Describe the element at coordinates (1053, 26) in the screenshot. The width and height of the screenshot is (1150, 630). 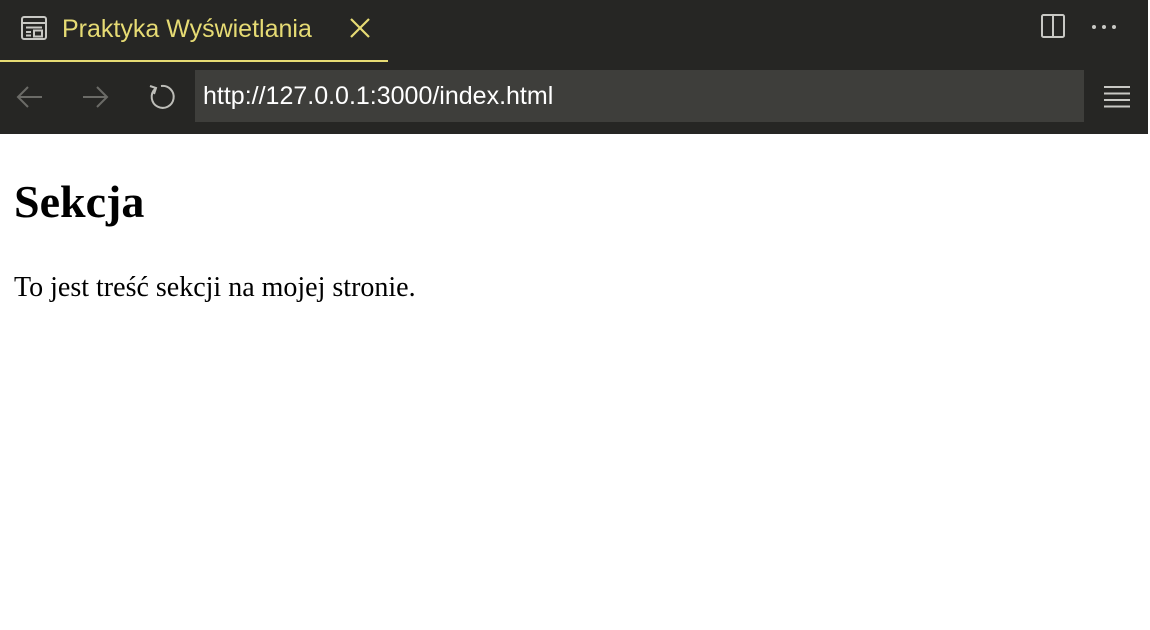
I see `split-editor-icon` at that location.